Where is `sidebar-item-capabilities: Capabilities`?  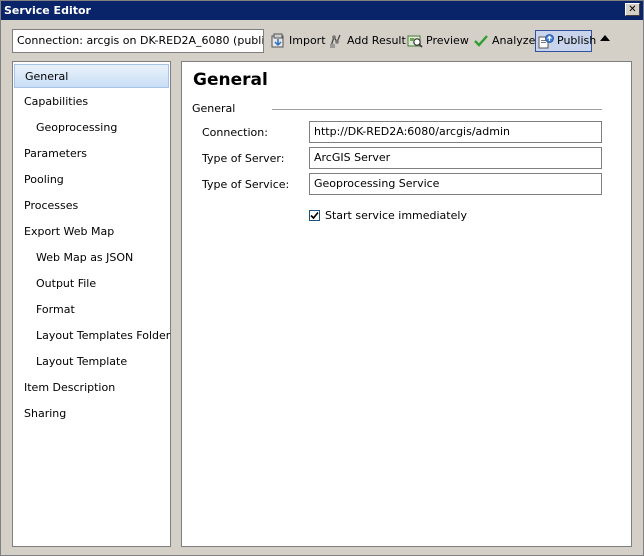 sidebar-item-capabilities: Capabilities is located at coordinates (91, 102).